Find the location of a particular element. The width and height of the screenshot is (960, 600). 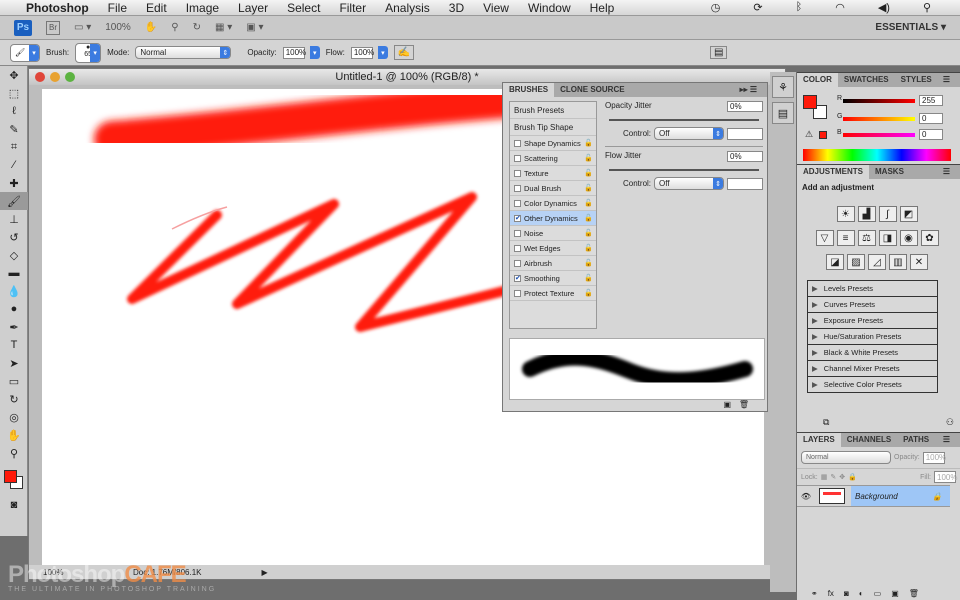

tab-styles: STYLES is located at coordinates (916, 80).